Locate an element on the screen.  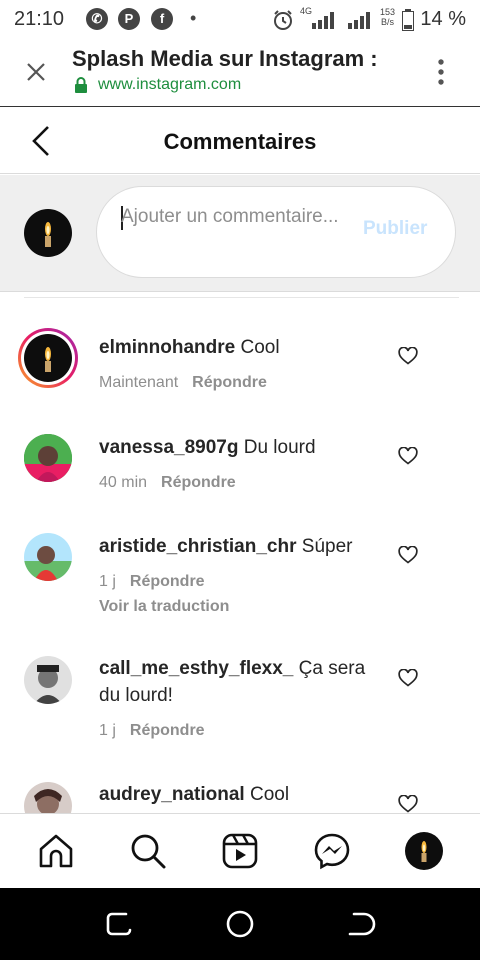
battery-percent: 14 % is located at coordinates (443, 19).